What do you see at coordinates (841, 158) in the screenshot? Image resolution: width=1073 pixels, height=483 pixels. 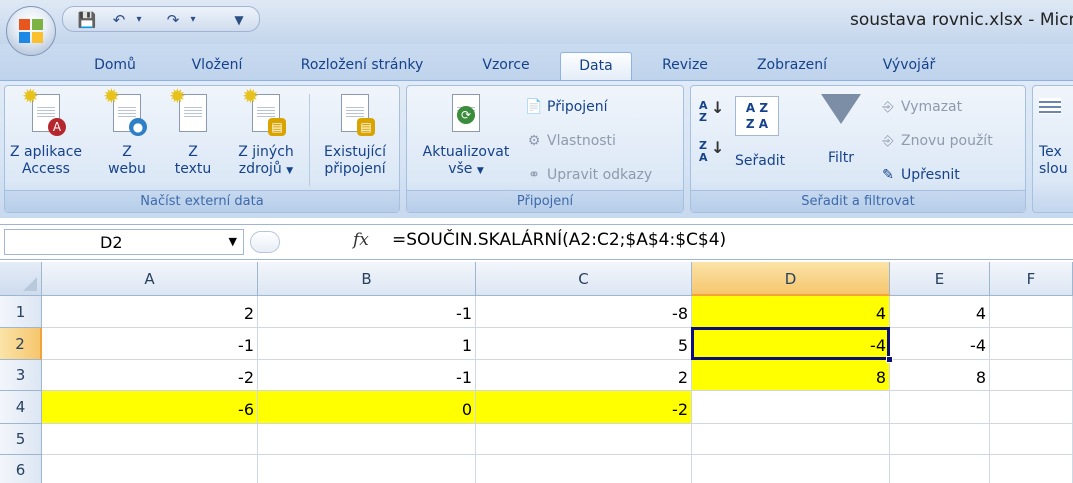 I see `filter-label: Filtr` at bounding box center [841, 158].